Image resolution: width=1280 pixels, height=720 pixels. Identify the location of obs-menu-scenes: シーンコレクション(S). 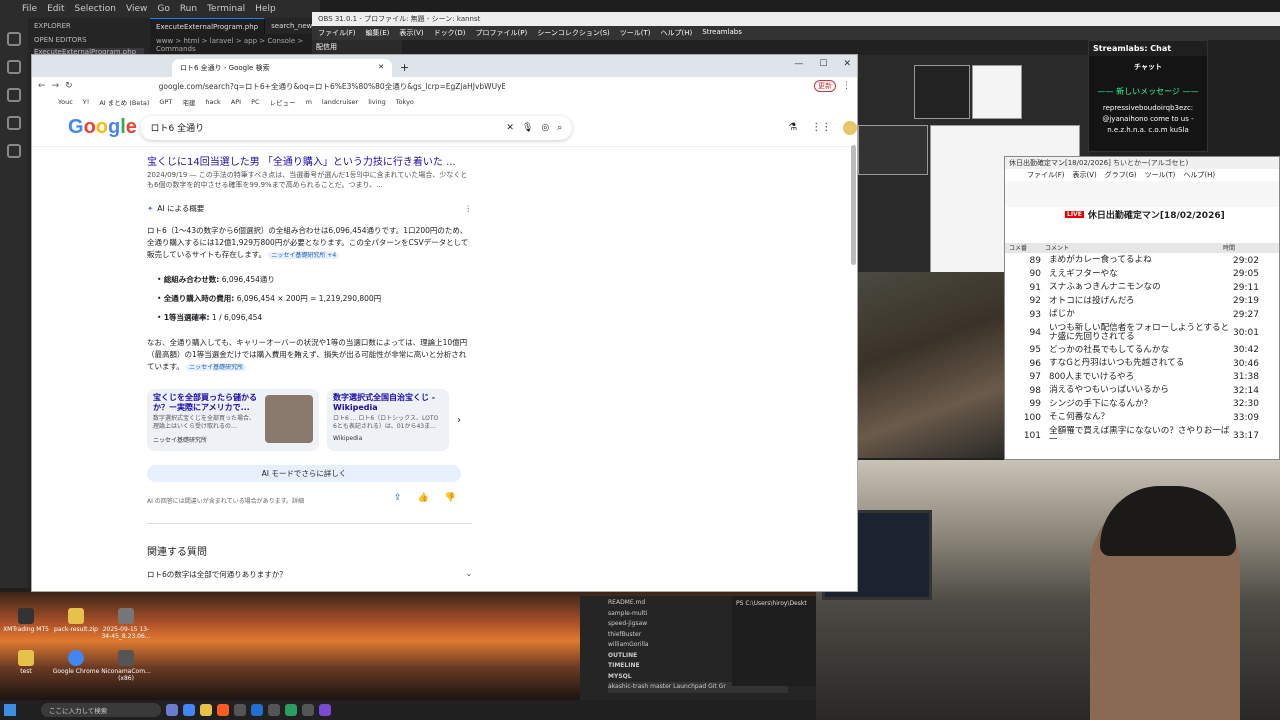
(573, 33).